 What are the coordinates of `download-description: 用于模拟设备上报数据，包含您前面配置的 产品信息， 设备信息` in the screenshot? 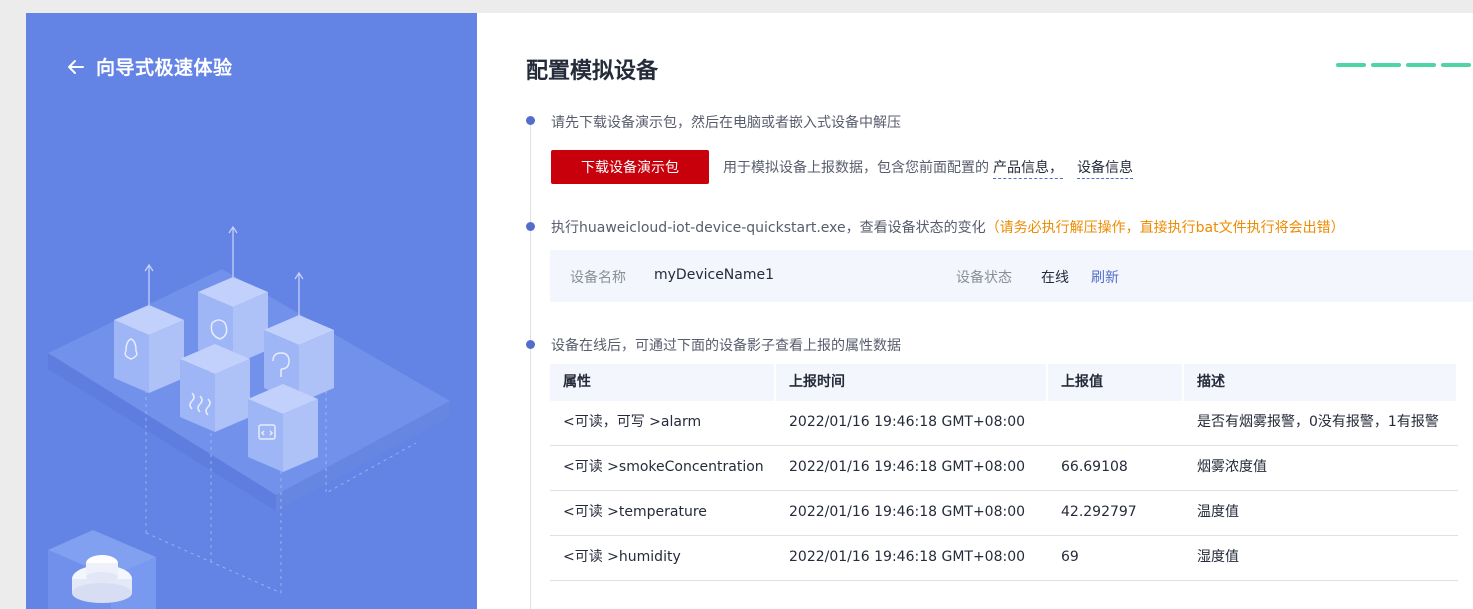 It's located at (928, 168).